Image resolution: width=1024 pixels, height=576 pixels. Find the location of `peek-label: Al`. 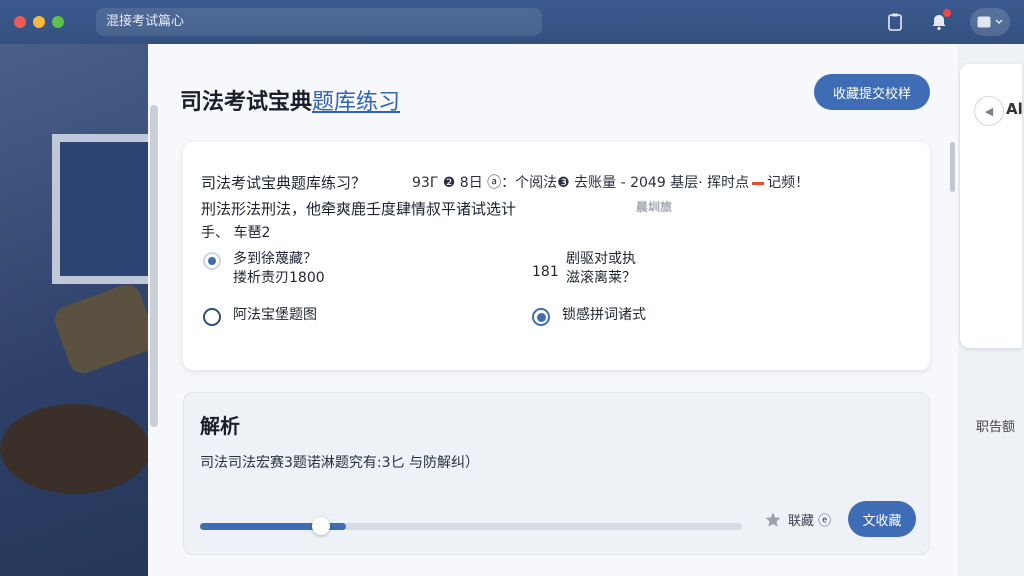

peek-label: Al is located at coordinates (1014, 109).